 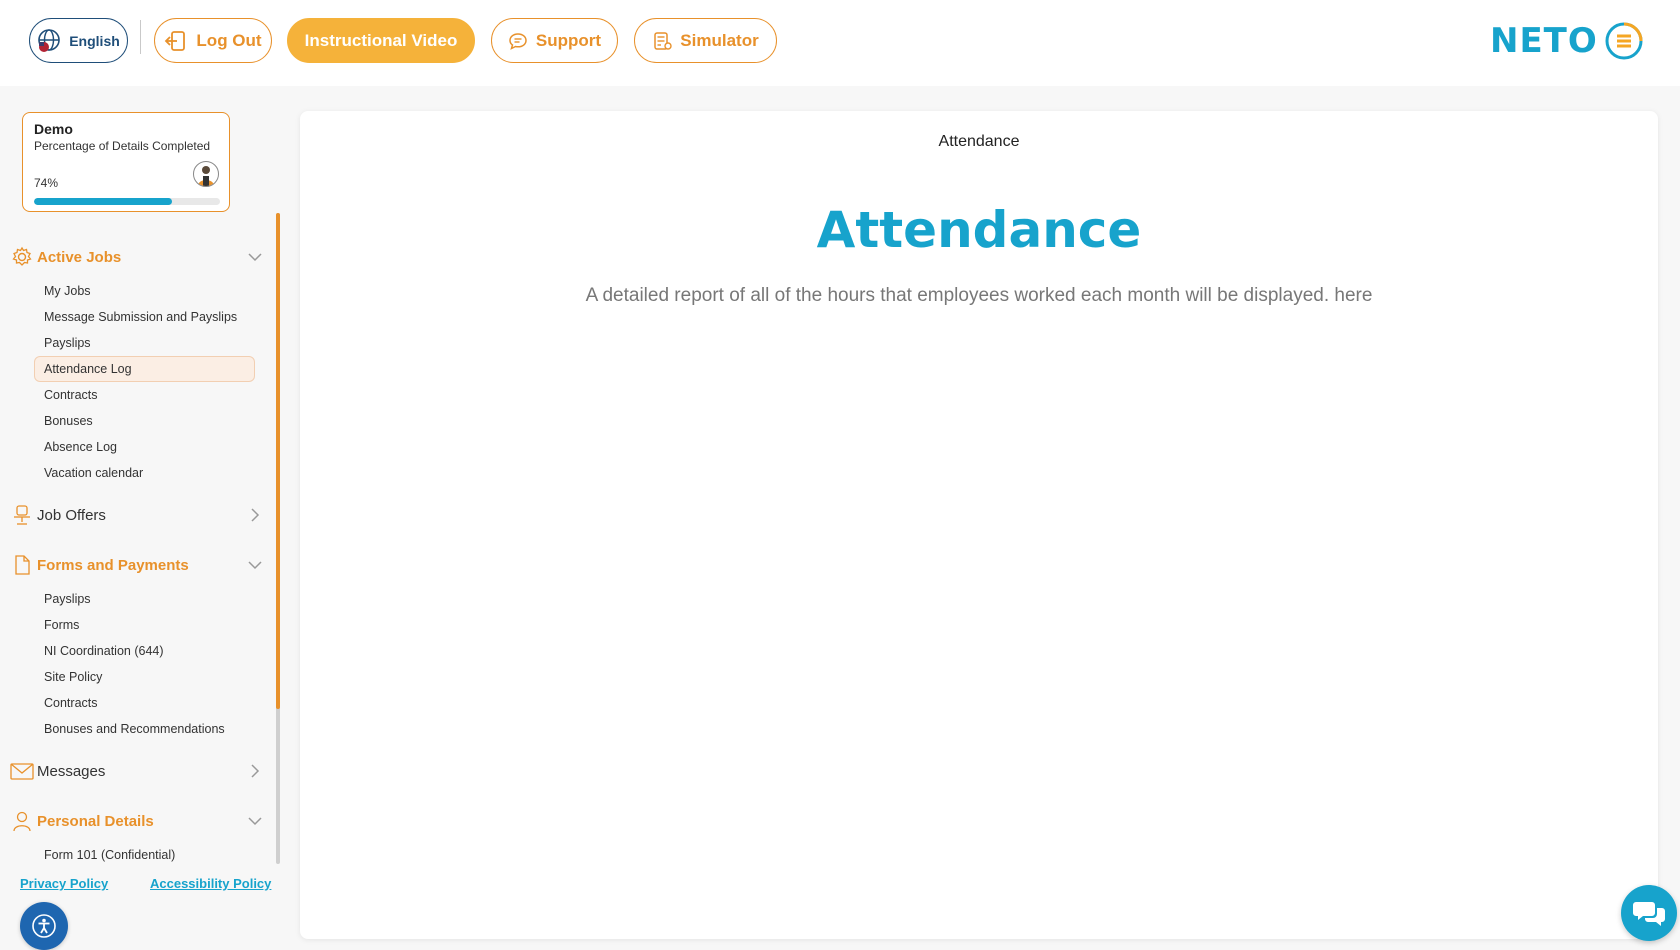 What do you see at coordinates (229, 40) in the screenshot?
I see `logout-label: Log Out` at bounding box center [229, 40].